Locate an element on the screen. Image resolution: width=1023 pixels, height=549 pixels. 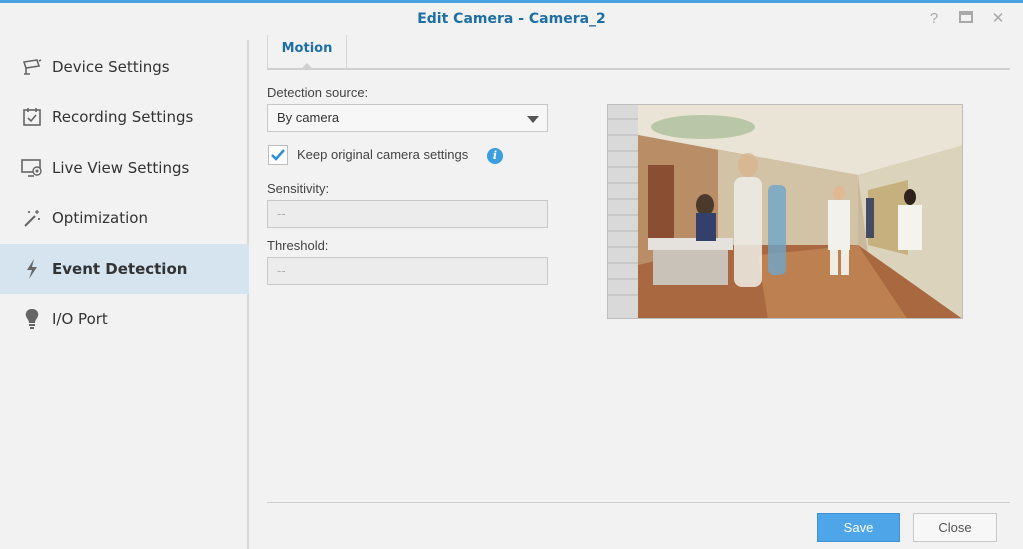
detection-source-select: By camera is located at coordinates (407, 118).